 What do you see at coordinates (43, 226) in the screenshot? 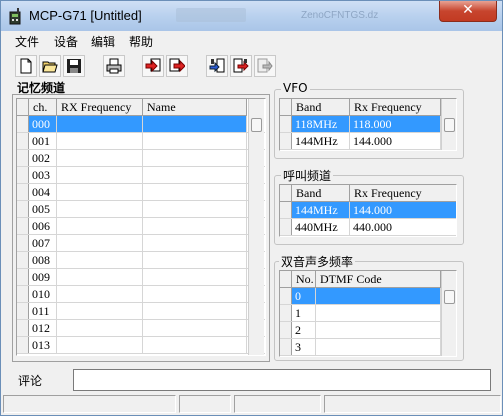
I see `memory-cell-ch: 006` at bounding box center [43, 226].